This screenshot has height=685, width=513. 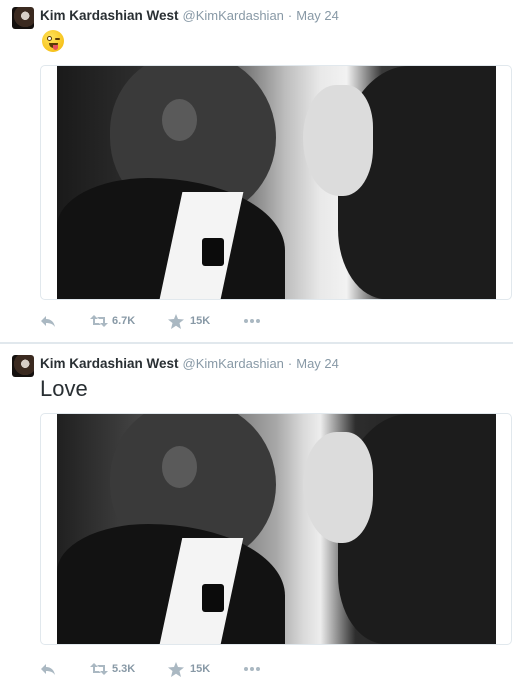 I want to click on retweet-button: 6.7K, so click(x=112, y=321).